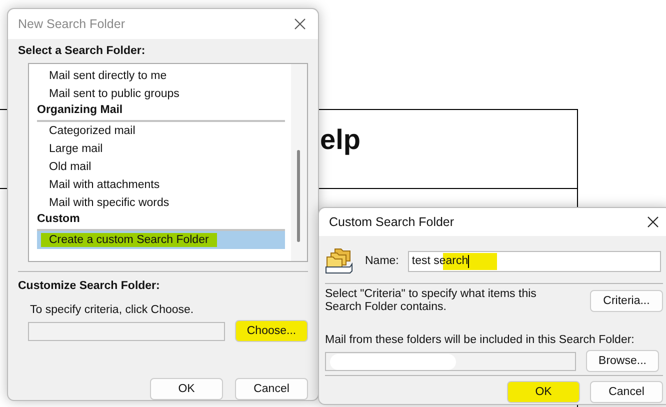 The height and width of the screenshot is (407, 666). What do you see at coordinates (391, 222) in the screenshot?
I see `window-title: Custom Search Folder` at bounding box center [391, 222].